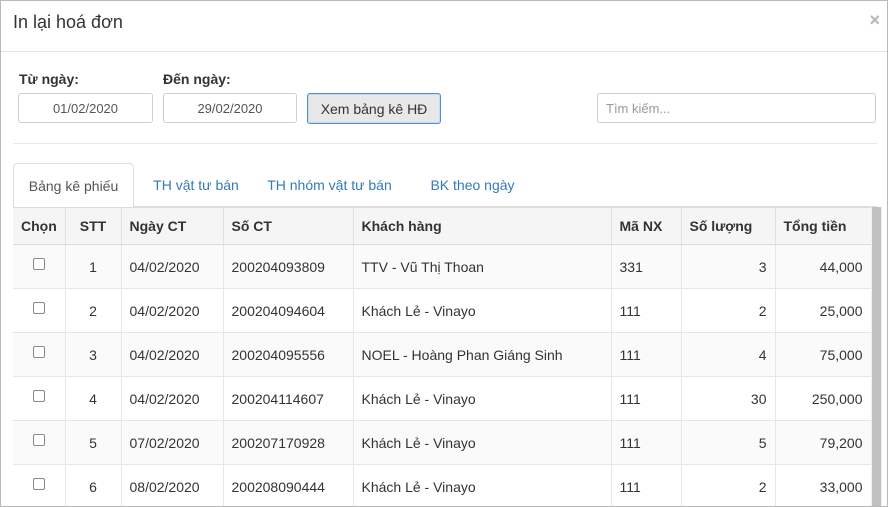  I want to click on cell-qty: 4, so click(728, 354).